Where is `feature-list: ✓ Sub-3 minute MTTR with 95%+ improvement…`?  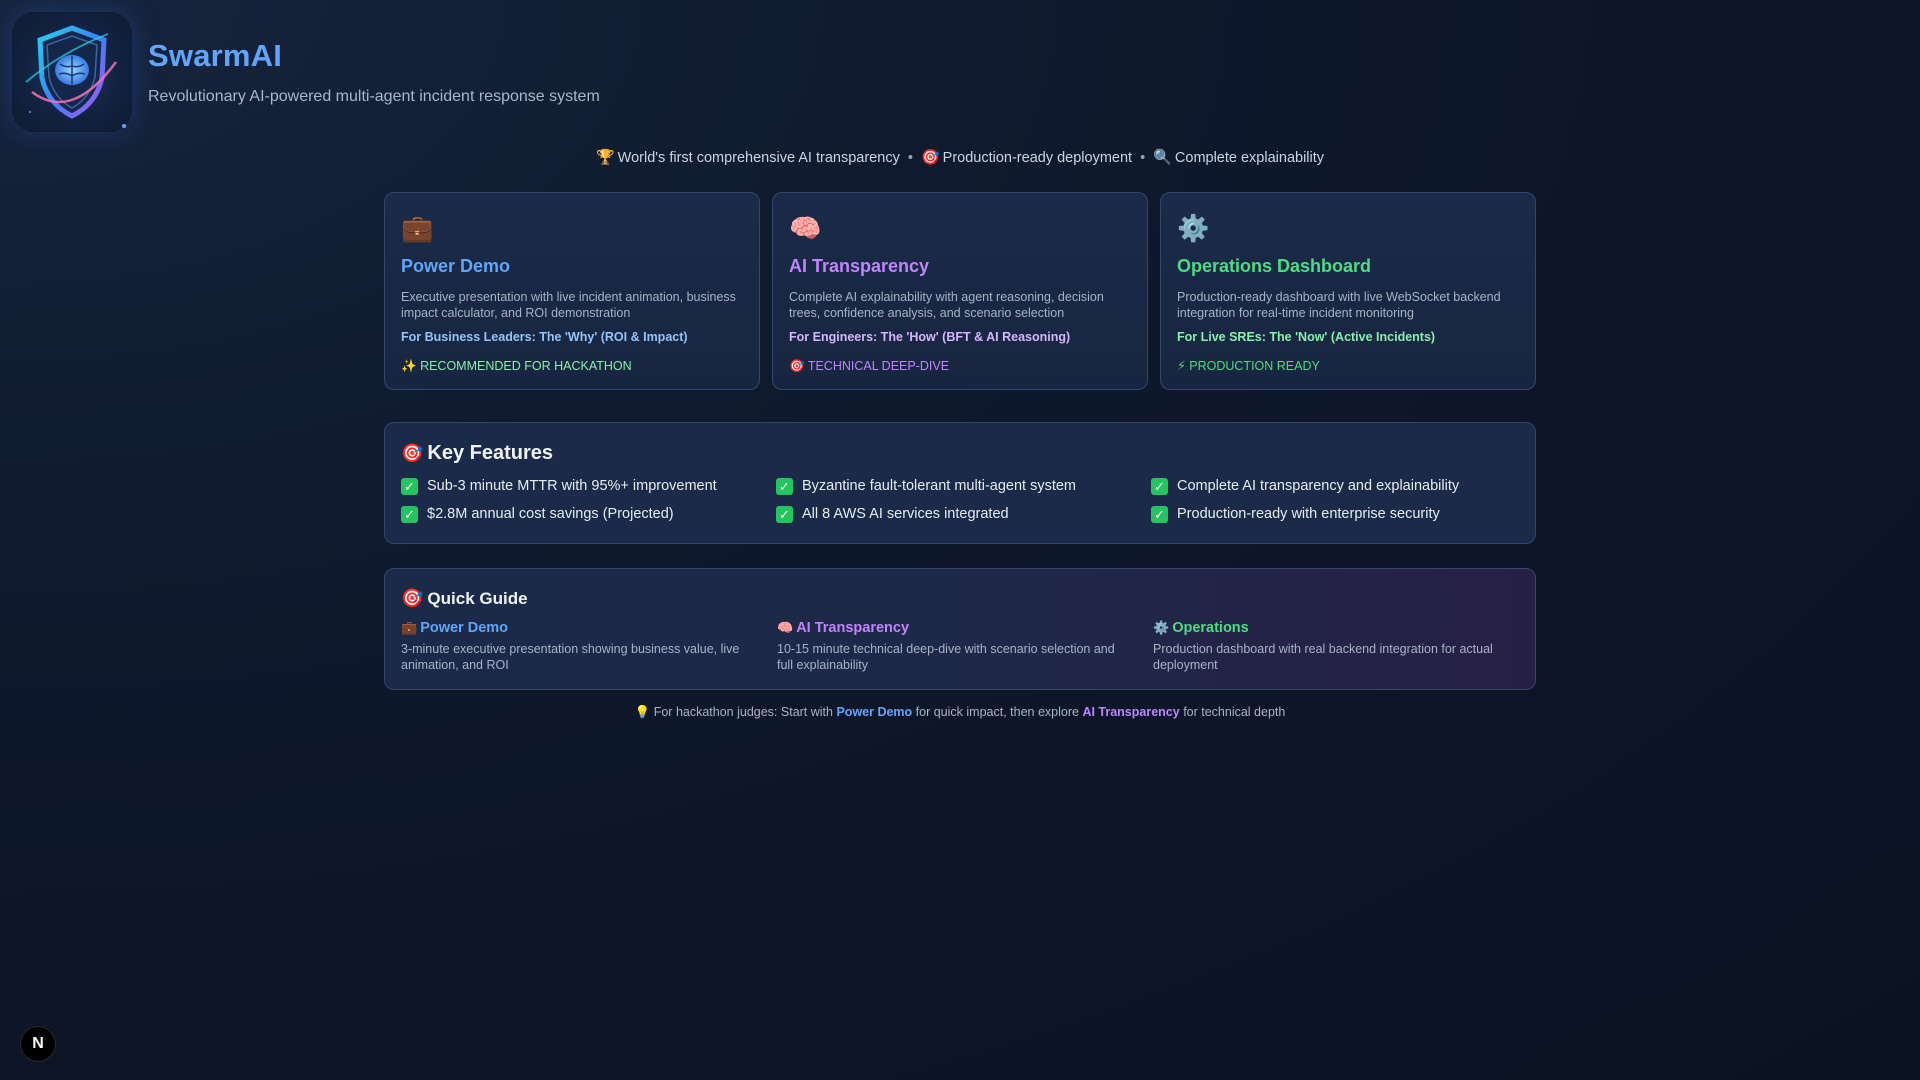 feature-list: ✓ Sub-3 minute MTTR with 95%+ improvement… is located at coordinates (960, 500).